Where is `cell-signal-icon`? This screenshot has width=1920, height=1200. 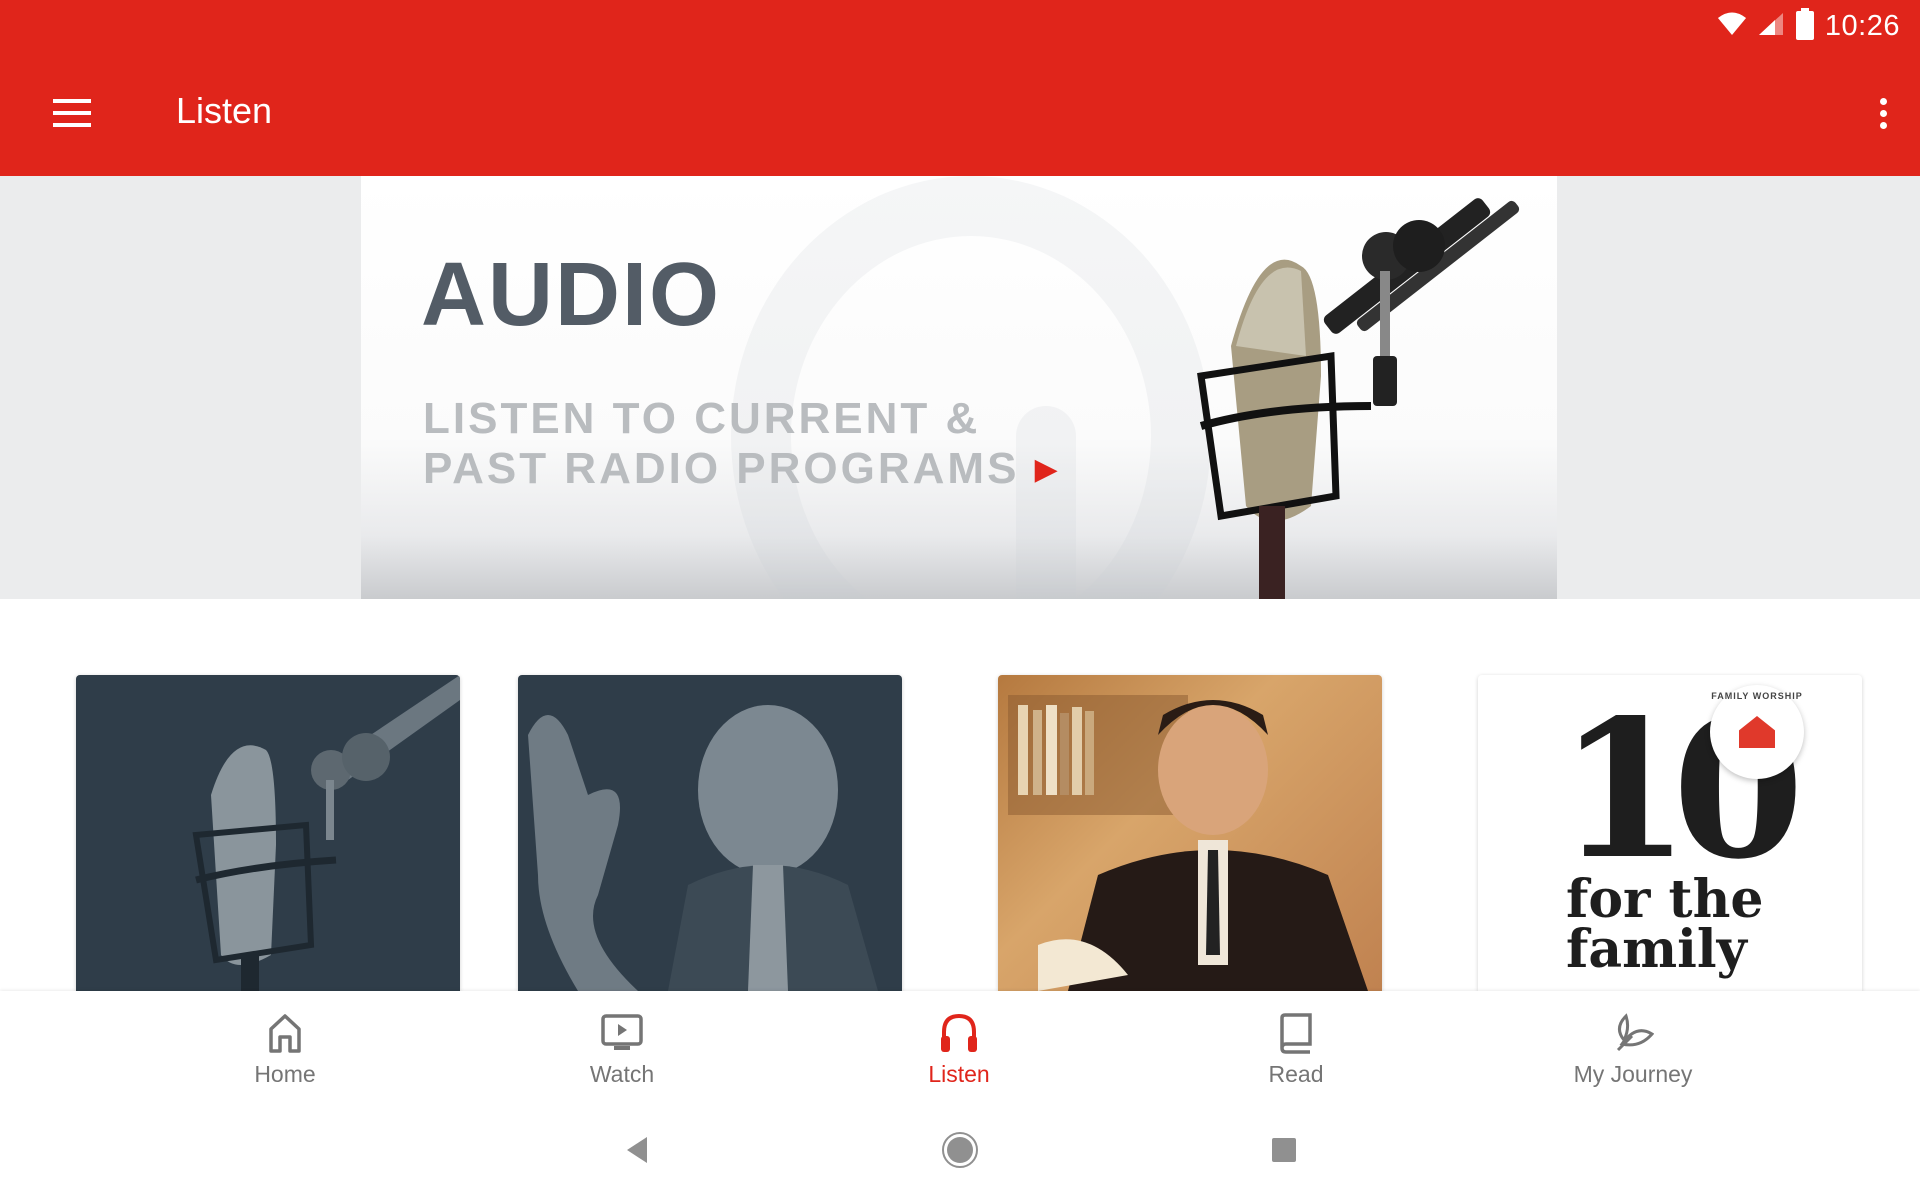
cell-signal-icon is located at coordinates (1771, 26).